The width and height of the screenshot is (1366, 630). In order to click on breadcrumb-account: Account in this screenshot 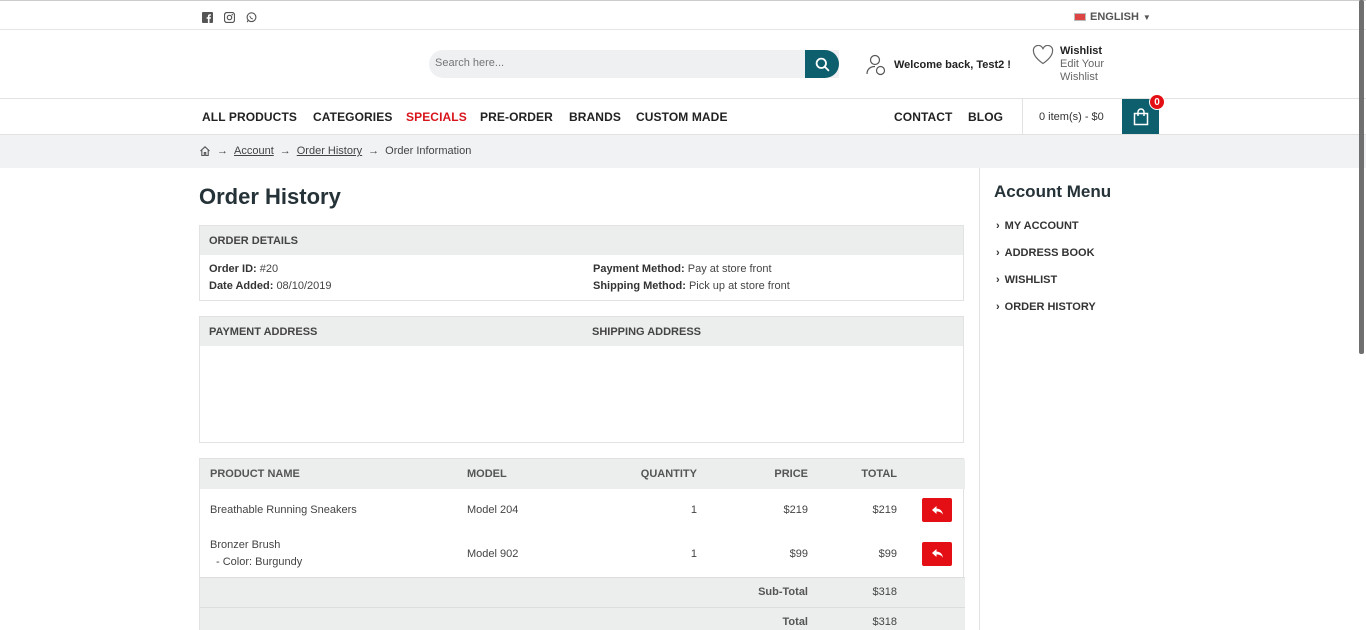, I will do `click(254, 151)`.